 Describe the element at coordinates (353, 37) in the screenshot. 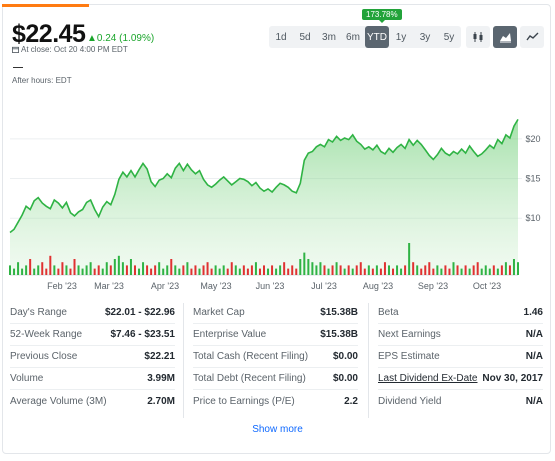

I see `period-6m: 6m` at that location.